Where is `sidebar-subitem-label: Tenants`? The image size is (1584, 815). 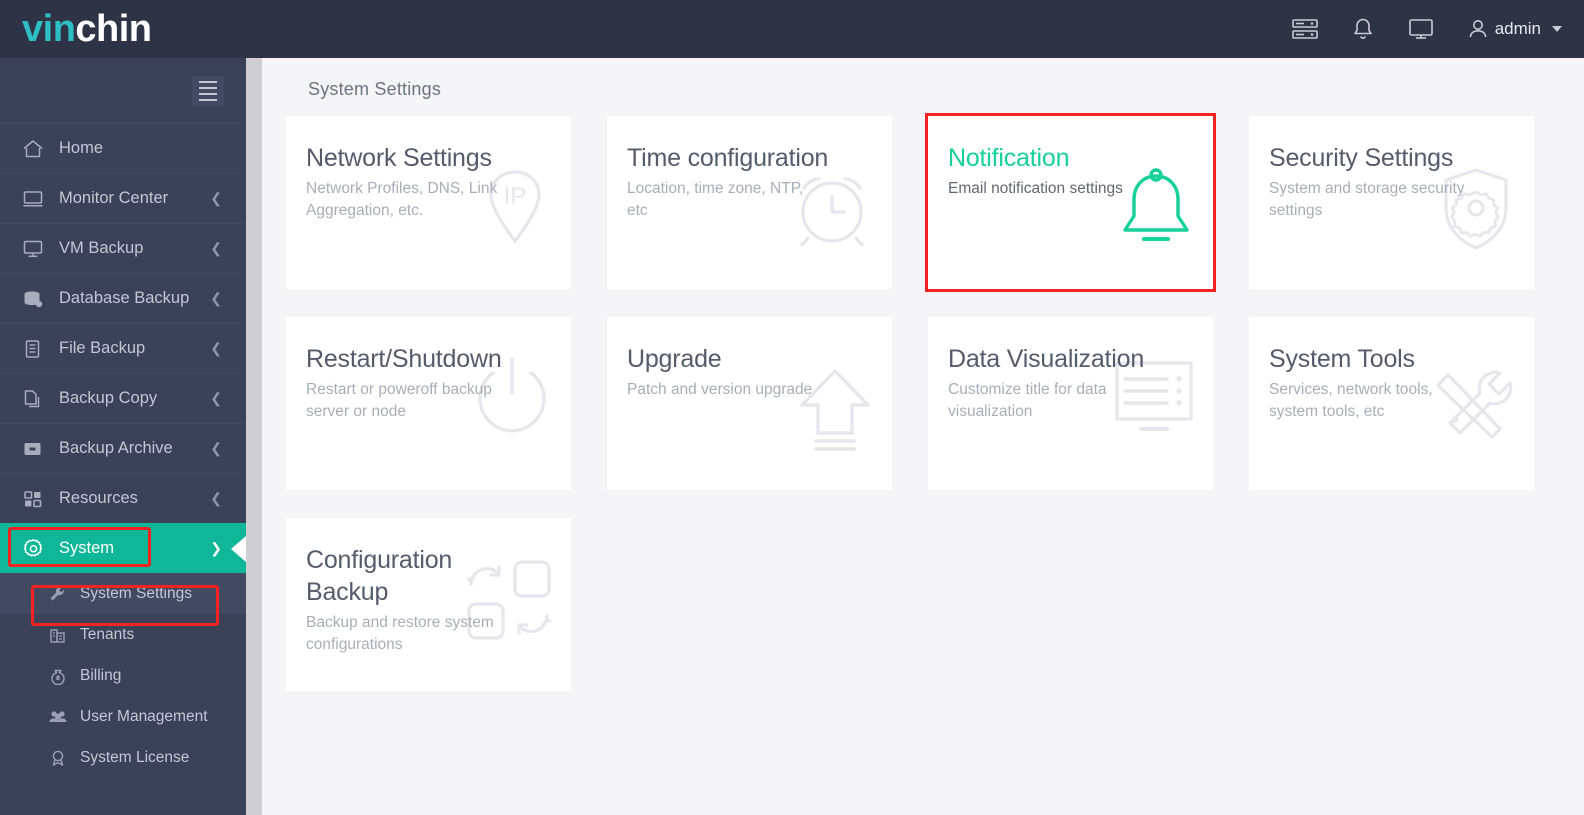 sidebar-subitem-label: Tenants is located at coordinates (107, 634).